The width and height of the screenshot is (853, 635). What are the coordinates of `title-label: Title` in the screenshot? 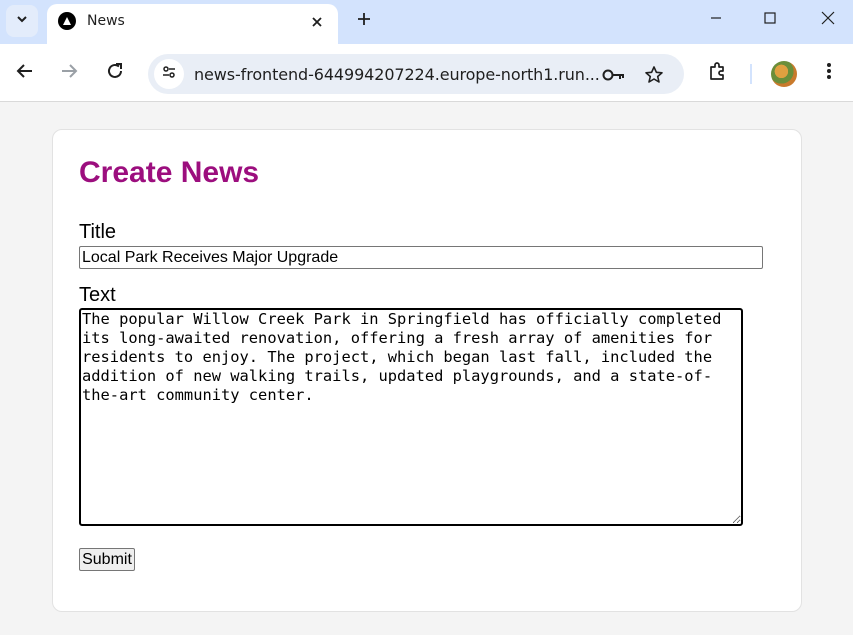 It's located at (98, 232).